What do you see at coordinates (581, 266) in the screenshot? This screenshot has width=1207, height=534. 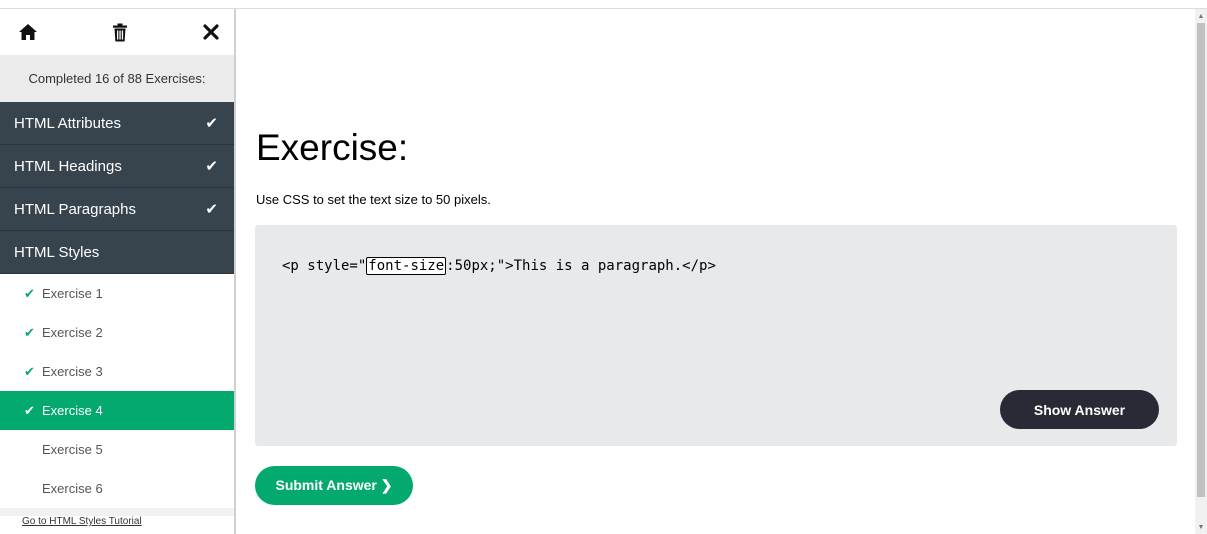 I see `code-after: :50px;">This is a paragraph.</p>` at bounding box center [581, 266].